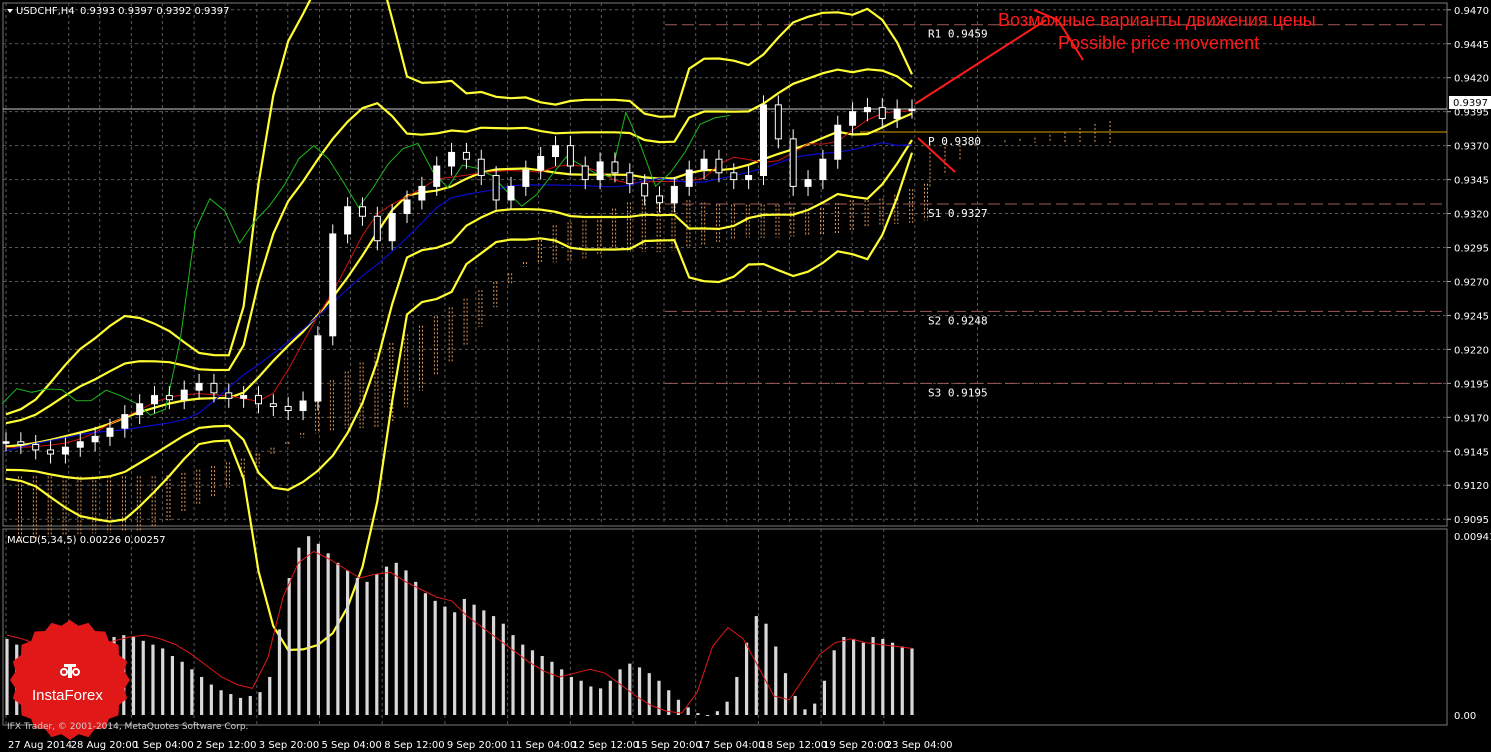 This screenshot has height=752, width=1491. Describe the element at coordinates (958, 213) in the screenshot. I see `pivot-label: S1 0.9327` at that location.